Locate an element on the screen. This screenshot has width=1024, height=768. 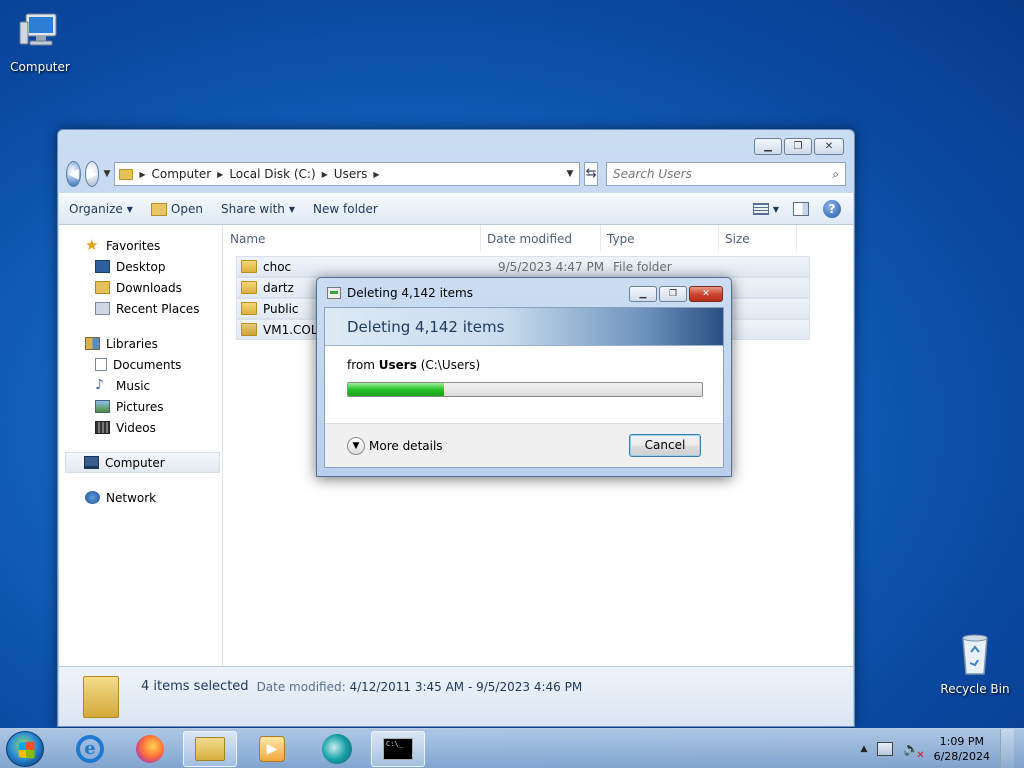
help-icon: ? is located at coordinates (832, 209).